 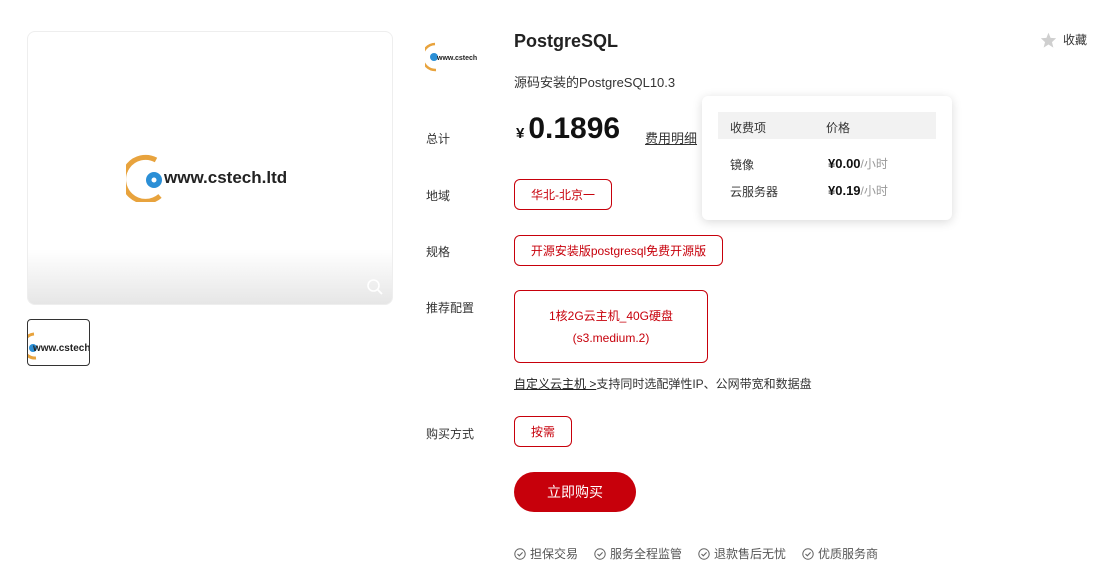 I want to click on custom-host-text: 支持同时选配弹性IP、公网带宽和数据盘, so click(x=704, y=384).